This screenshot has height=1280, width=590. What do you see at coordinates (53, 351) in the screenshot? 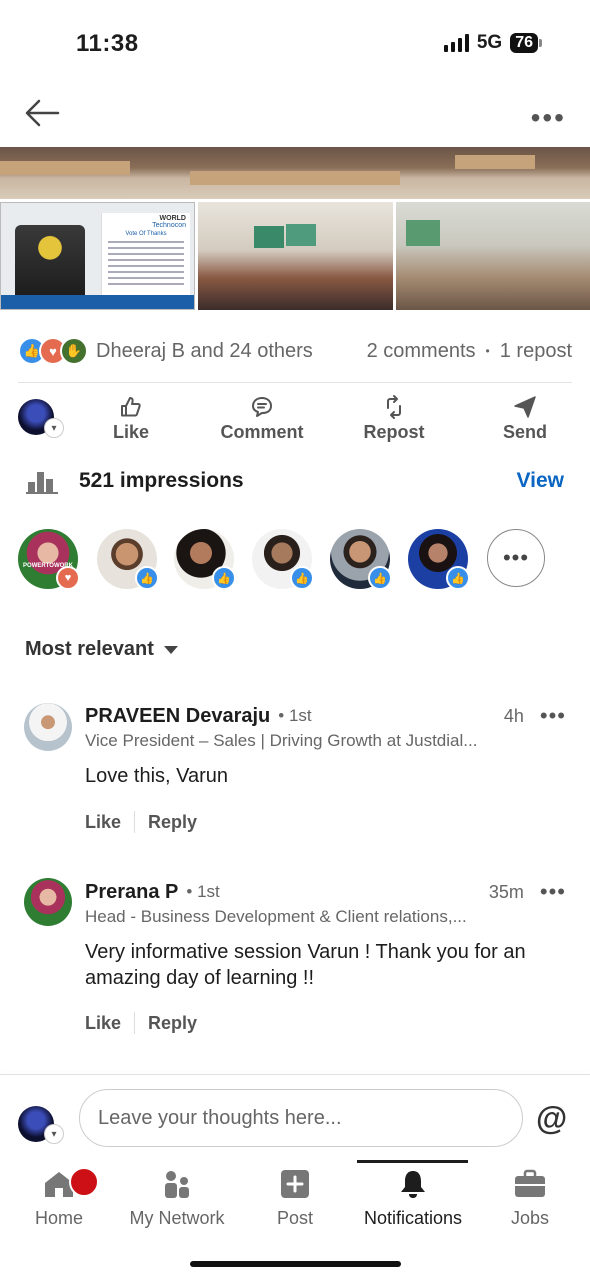
I see `reaction-icons: 👍 ♥ ✋` at bounding box center [53, 351].